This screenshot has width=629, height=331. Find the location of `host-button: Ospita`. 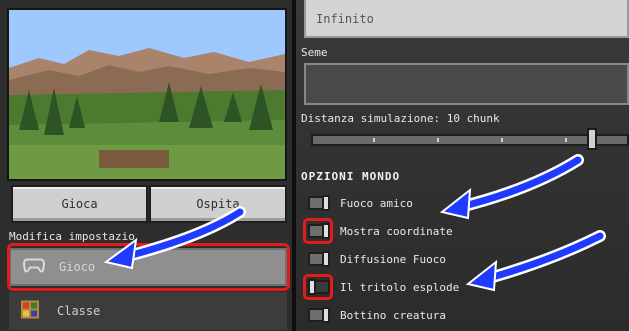

host-button: Ospita is located at coordinates (218, 204).